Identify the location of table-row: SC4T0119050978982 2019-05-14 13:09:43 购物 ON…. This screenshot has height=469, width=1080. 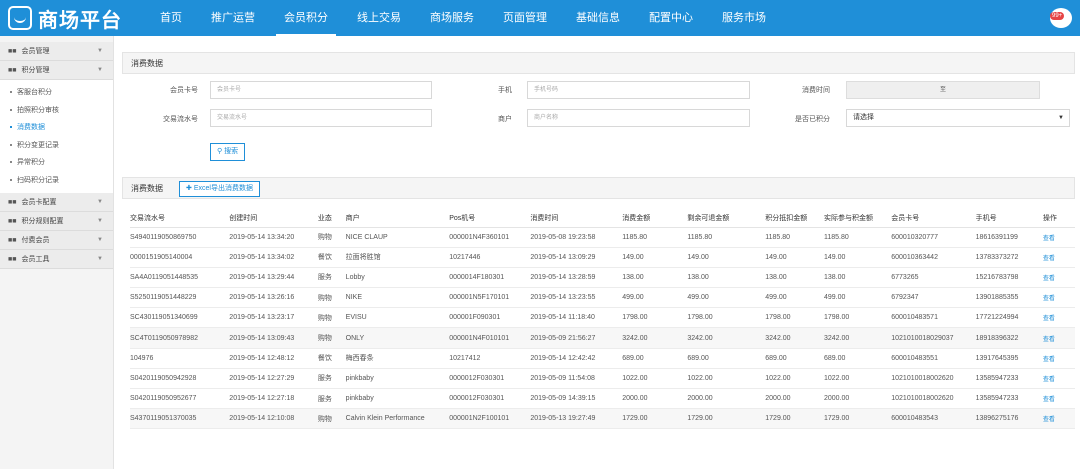
(602, 338).